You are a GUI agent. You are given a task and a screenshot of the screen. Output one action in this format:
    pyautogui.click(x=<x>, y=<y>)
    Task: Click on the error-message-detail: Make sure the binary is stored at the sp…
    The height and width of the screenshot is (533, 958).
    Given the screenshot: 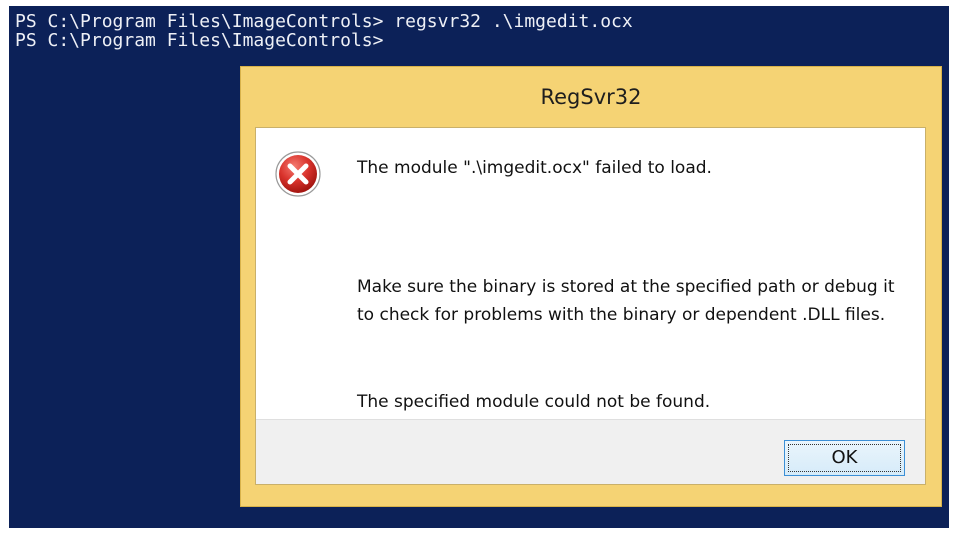 What is the action you would take?
    pyautogui.click(x=626, y=301)
    